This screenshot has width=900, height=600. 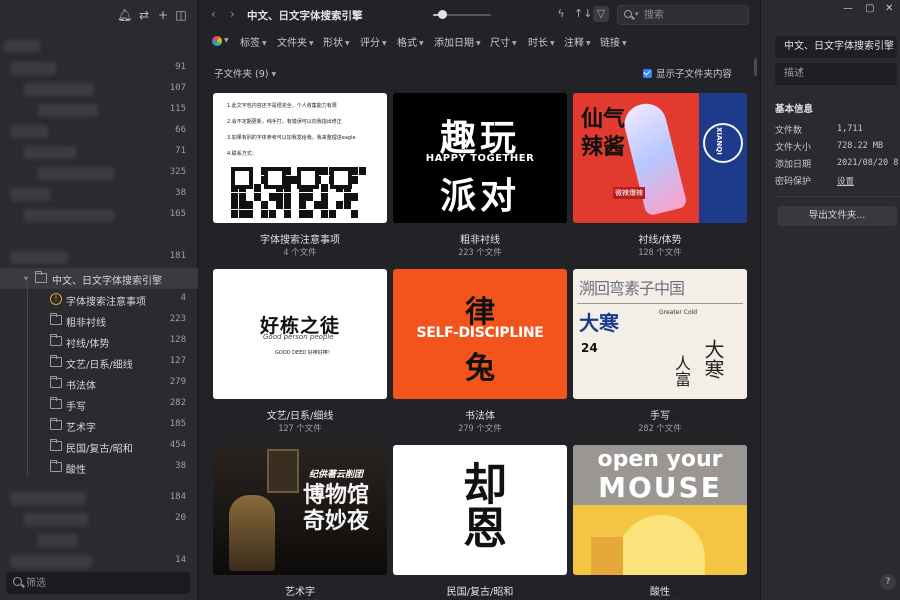 I want to click on folder-row: 165, so click(x=99, y=215).